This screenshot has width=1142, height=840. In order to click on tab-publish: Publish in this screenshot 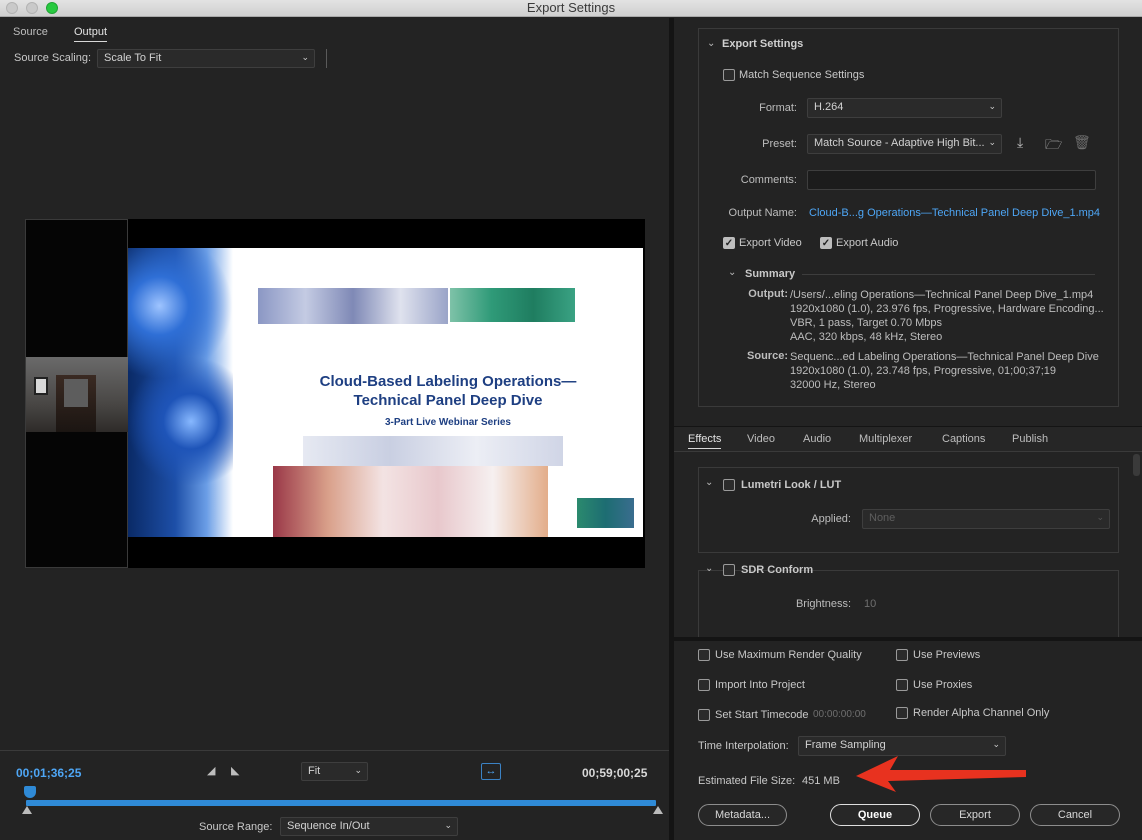, I will do `click(1030, 439)`.